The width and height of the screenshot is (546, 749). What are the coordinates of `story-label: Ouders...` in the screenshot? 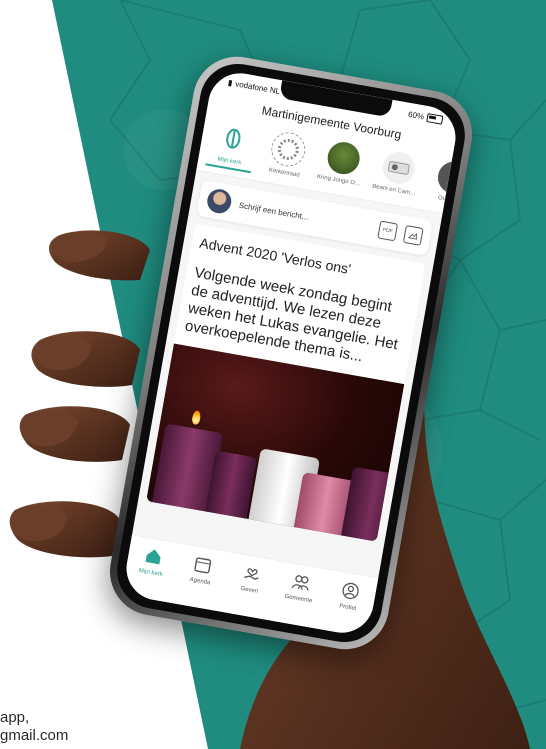 It's located at (445, 200).